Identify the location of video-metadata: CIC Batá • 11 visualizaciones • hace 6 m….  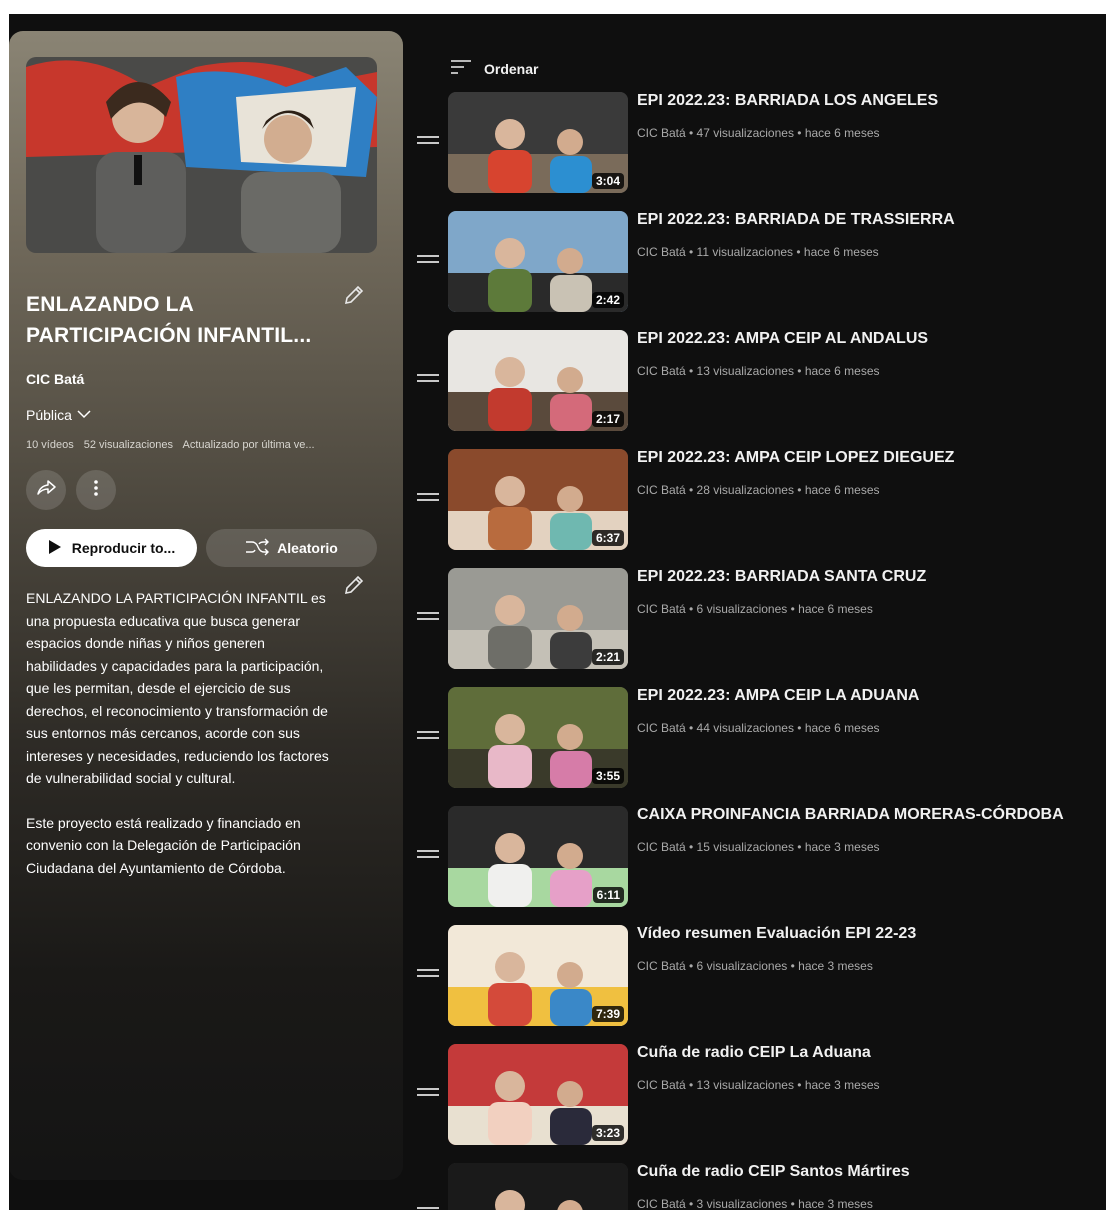
(758, 252).